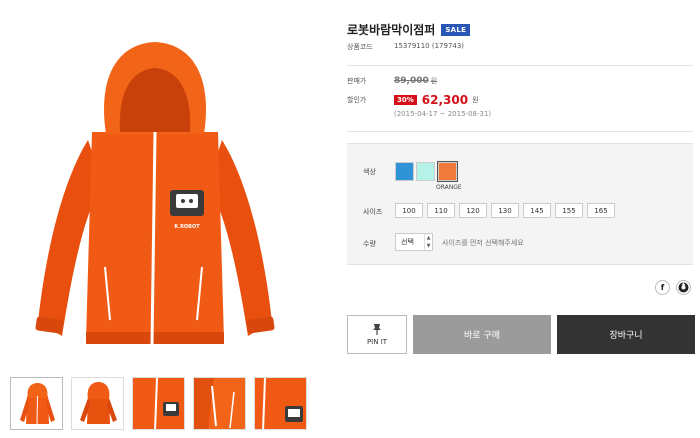 The height and width of the screenshot is (438, 700). What do you see at coordinates (392, 81) in the screenshot?
I see `original-price-row: 판매가 89,000 원` at bounding box center [392, 81].